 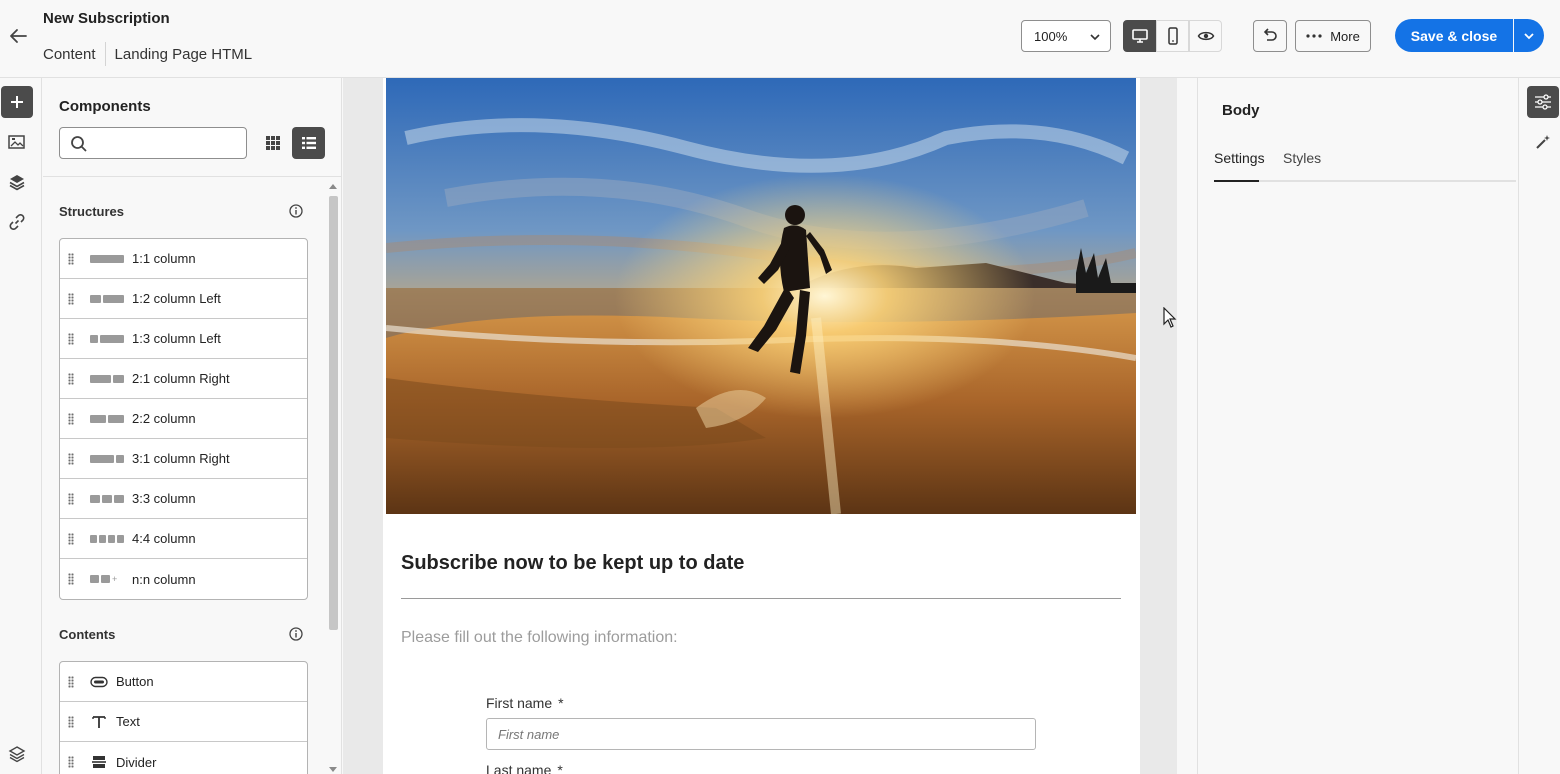 What do you see at coordinates (107, 458) in the screenshot?
I see `structure-3-1-icon` at bounding box center [107, 458].